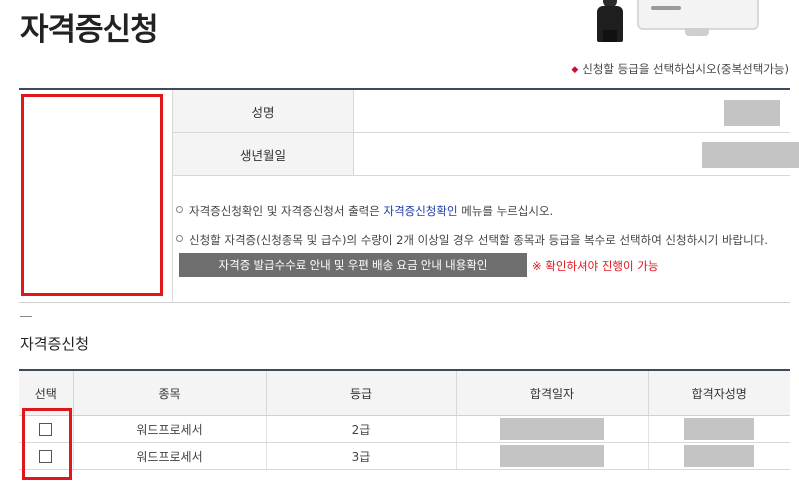 The image size is (799, 491). What do you see at coordinates (263, 111) in the screenshot?
I see `name-label: 성명` at bounding box center [263, 111].